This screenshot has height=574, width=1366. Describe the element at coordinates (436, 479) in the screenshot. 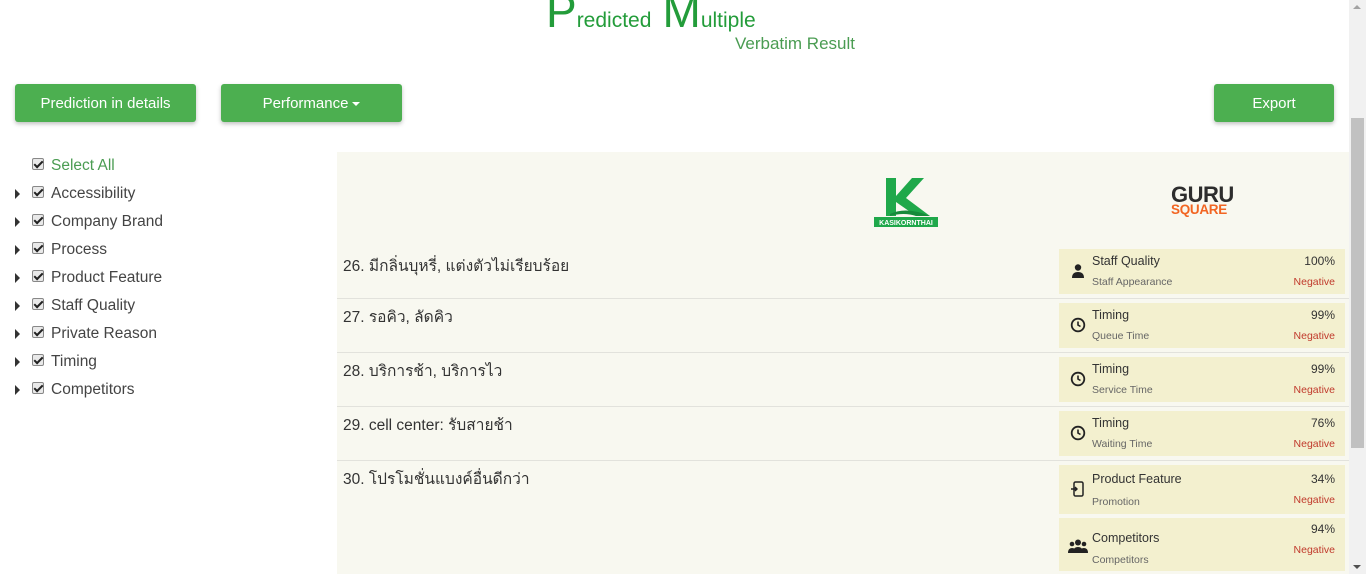

I see `verbatim-text: 30. โปรโมชั่นแบงค์อื่นดีกว่า` at that location.